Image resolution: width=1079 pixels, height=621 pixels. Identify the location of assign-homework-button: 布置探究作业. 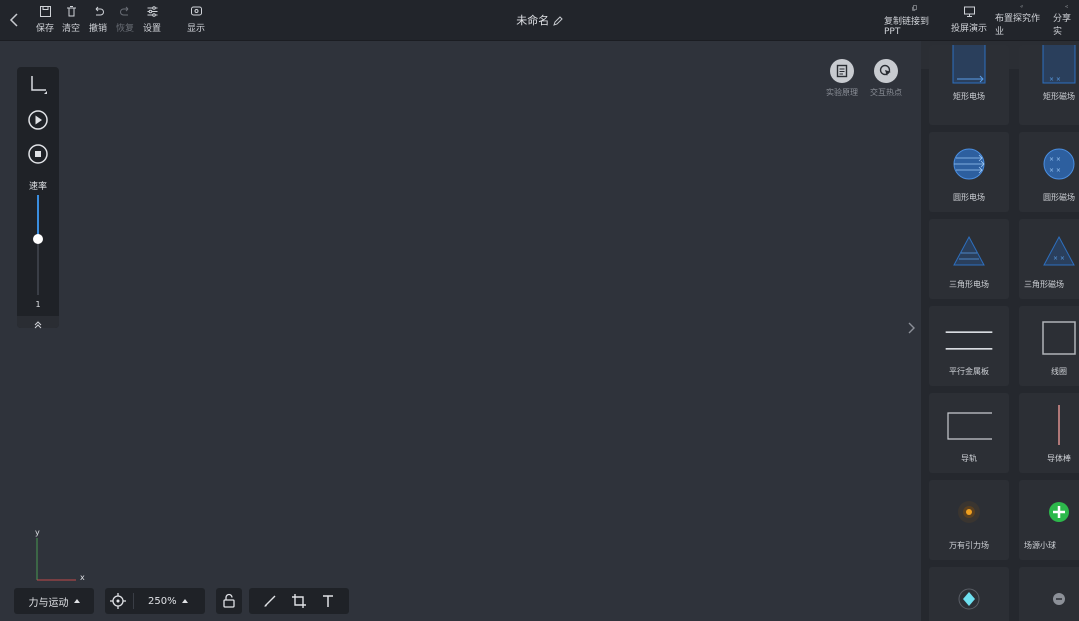
(1021, 21).